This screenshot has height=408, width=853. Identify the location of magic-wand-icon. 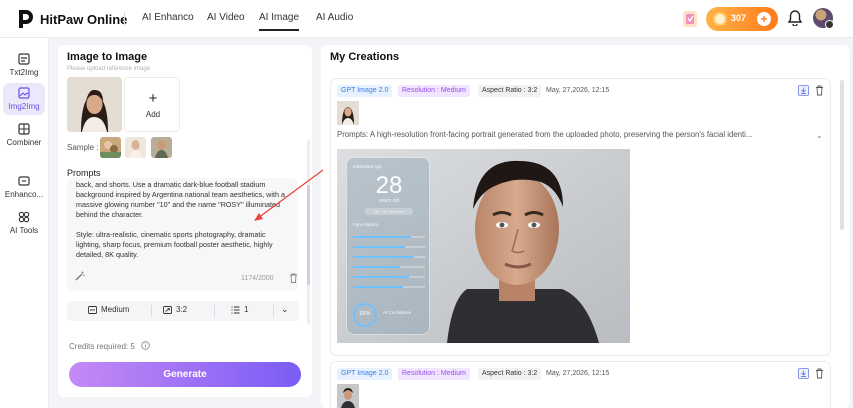
(80, 276).